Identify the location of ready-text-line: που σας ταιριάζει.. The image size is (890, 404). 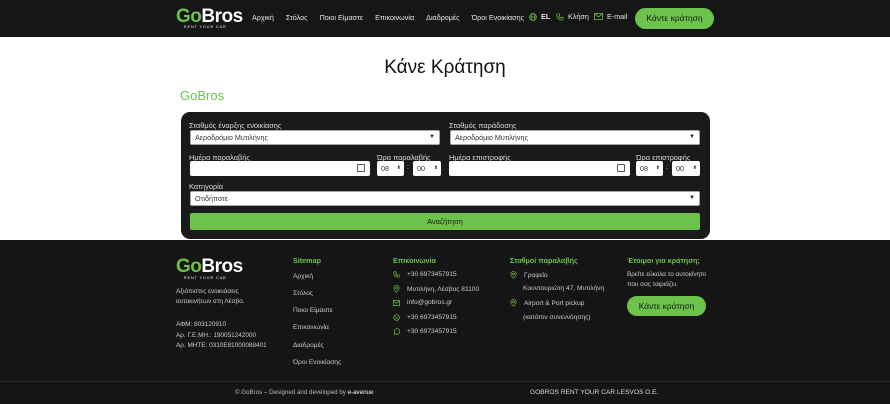
(652, 284).